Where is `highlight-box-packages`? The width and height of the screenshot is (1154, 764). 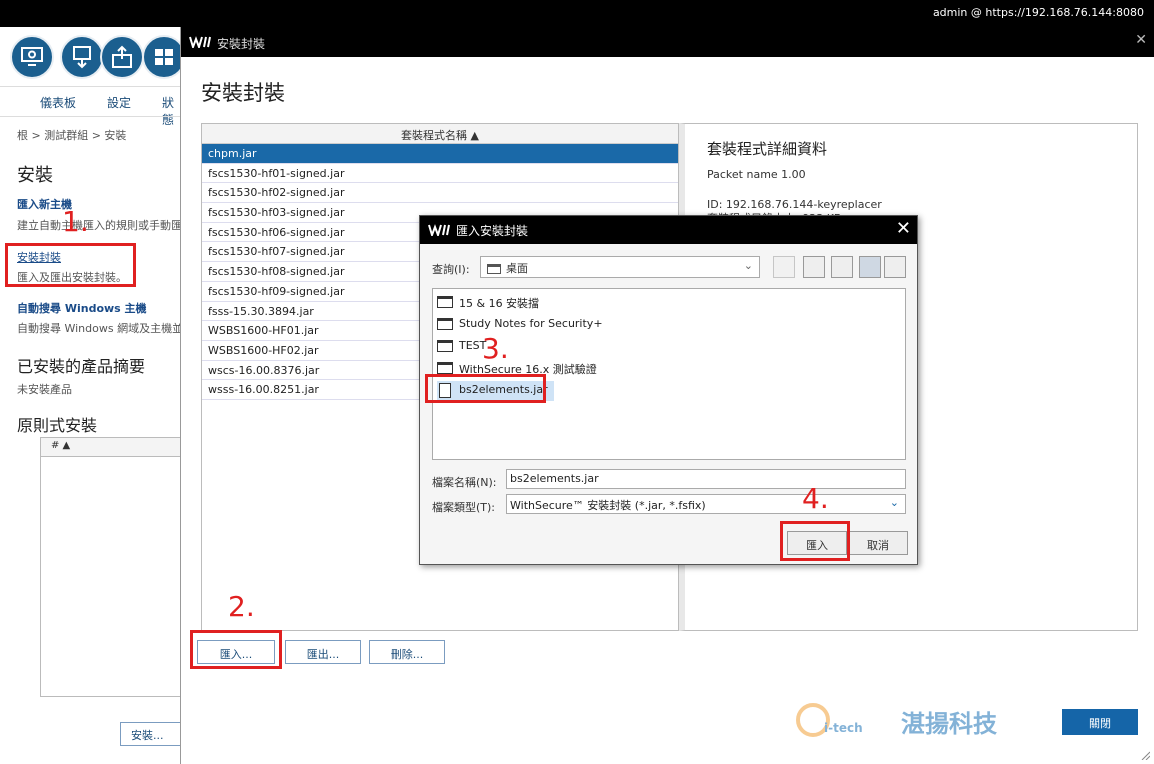
highlight-box-packages is located at coordinates (70, 265).